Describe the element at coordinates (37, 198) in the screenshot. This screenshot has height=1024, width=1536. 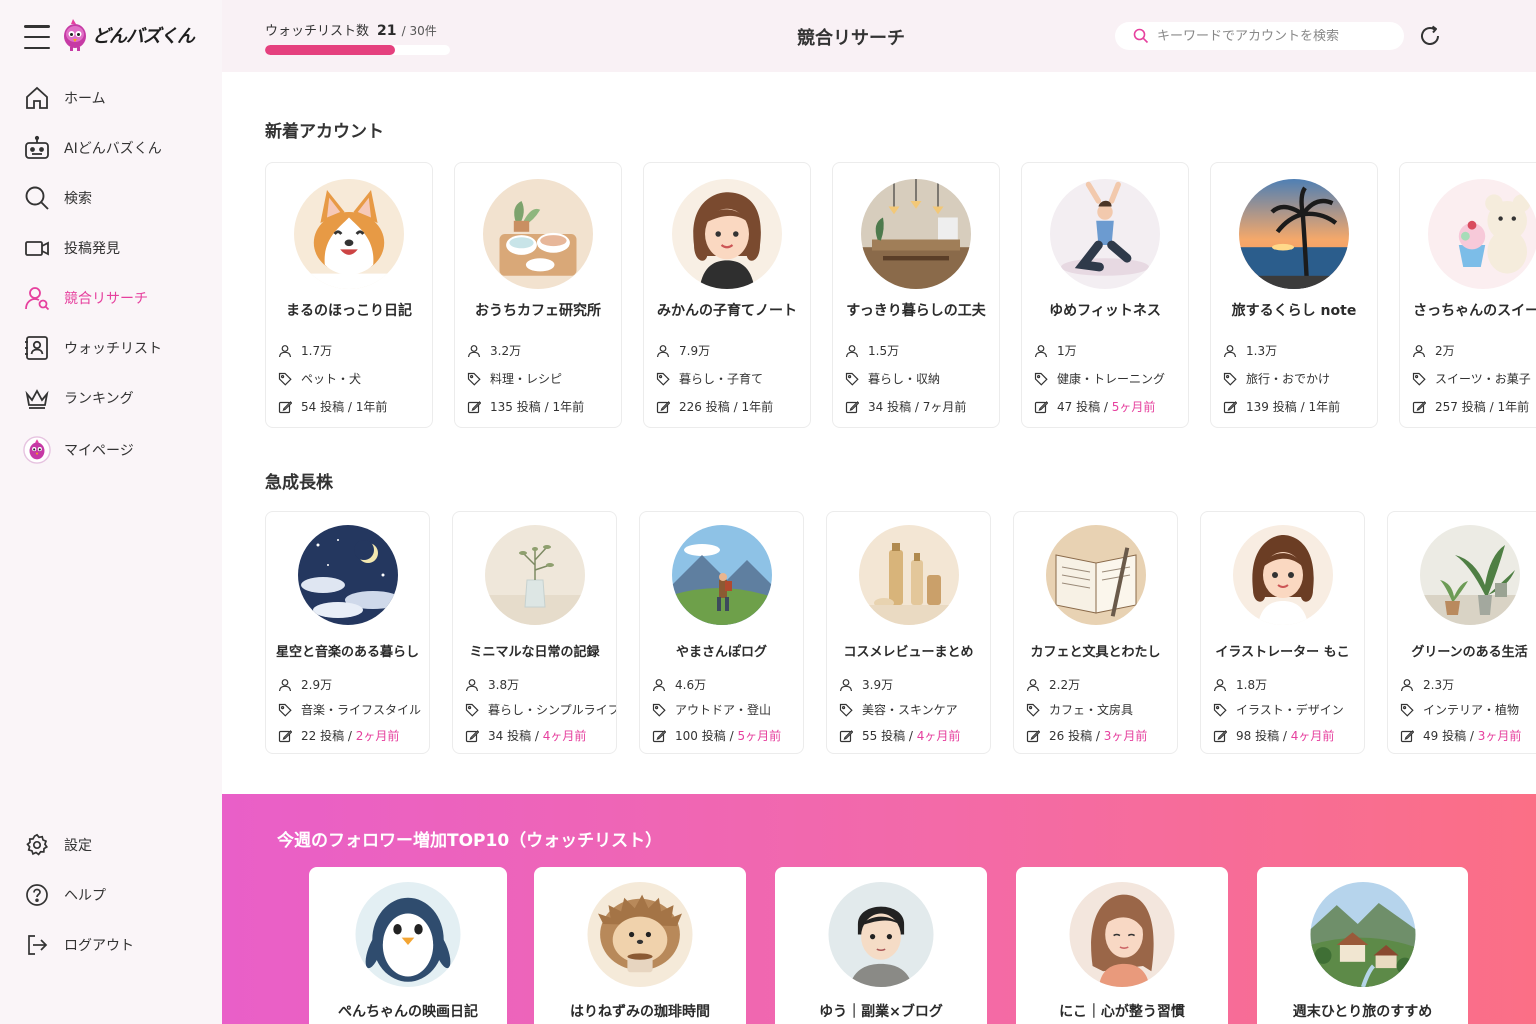
I see `search-icon` at that location.